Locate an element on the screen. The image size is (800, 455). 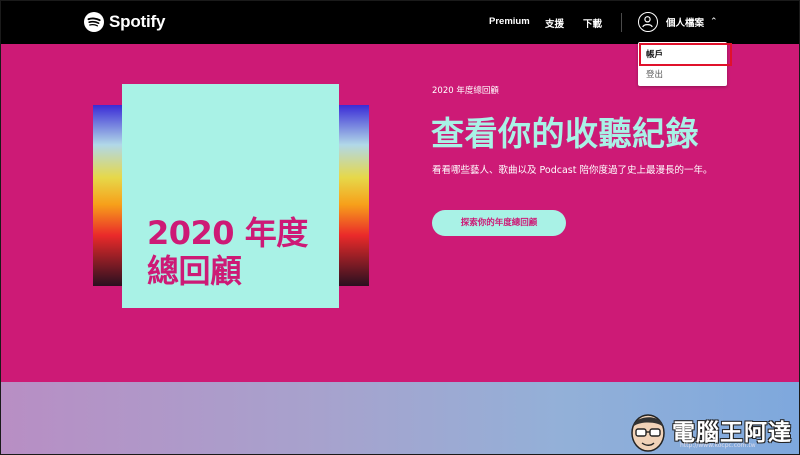
menu-item-account: 帳戶 is located at coordinates (685, 54).